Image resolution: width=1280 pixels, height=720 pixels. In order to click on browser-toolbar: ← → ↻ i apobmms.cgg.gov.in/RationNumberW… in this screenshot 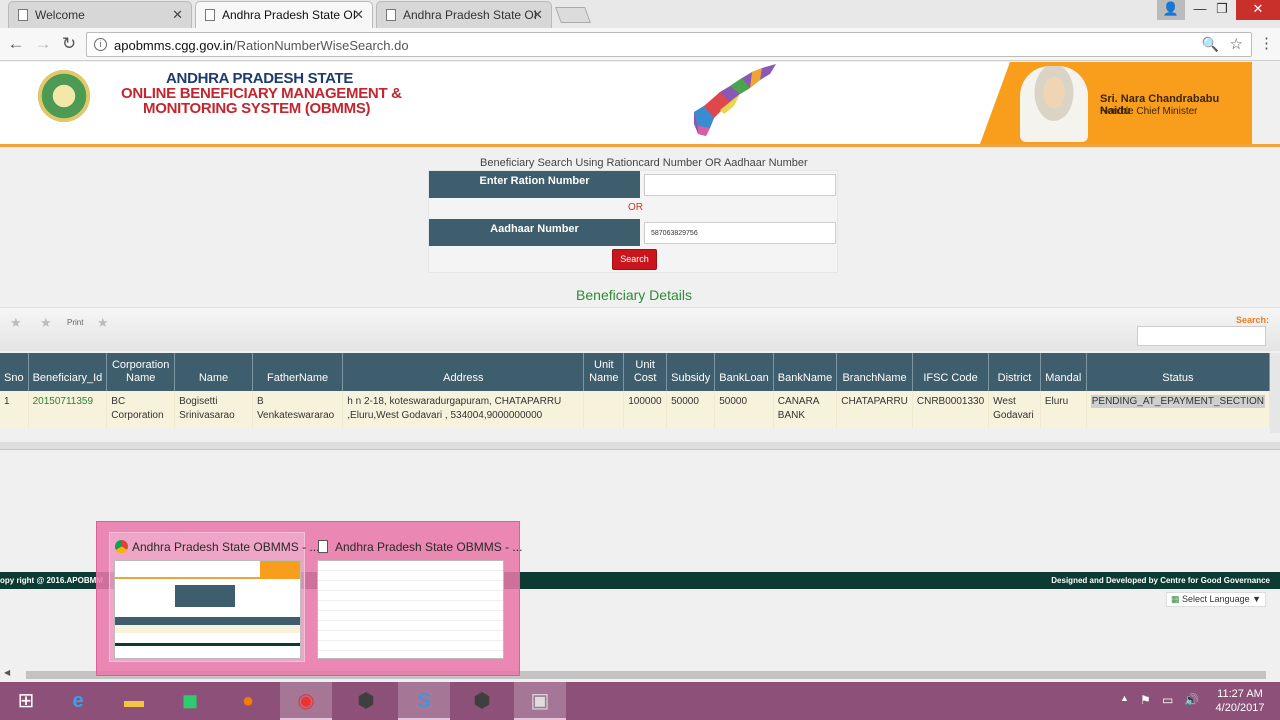, I will do `click(640, 44)`.